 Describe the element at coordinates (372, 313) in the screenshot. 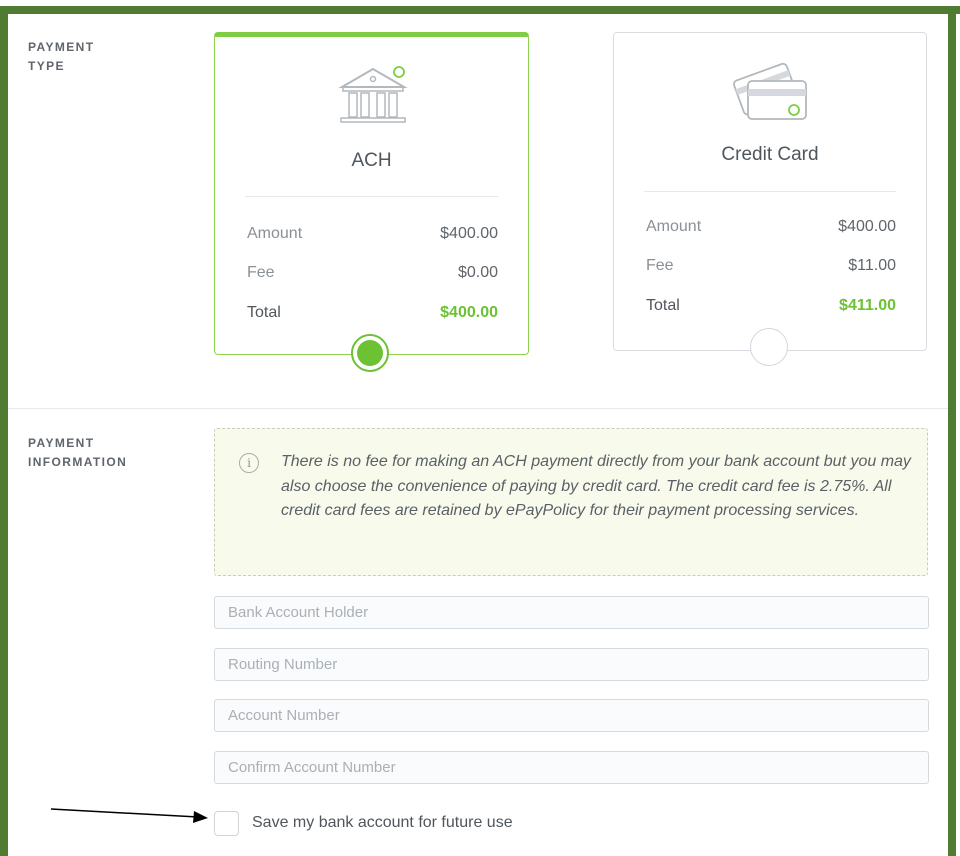

I see `total-row: Total $400.00` at that location.